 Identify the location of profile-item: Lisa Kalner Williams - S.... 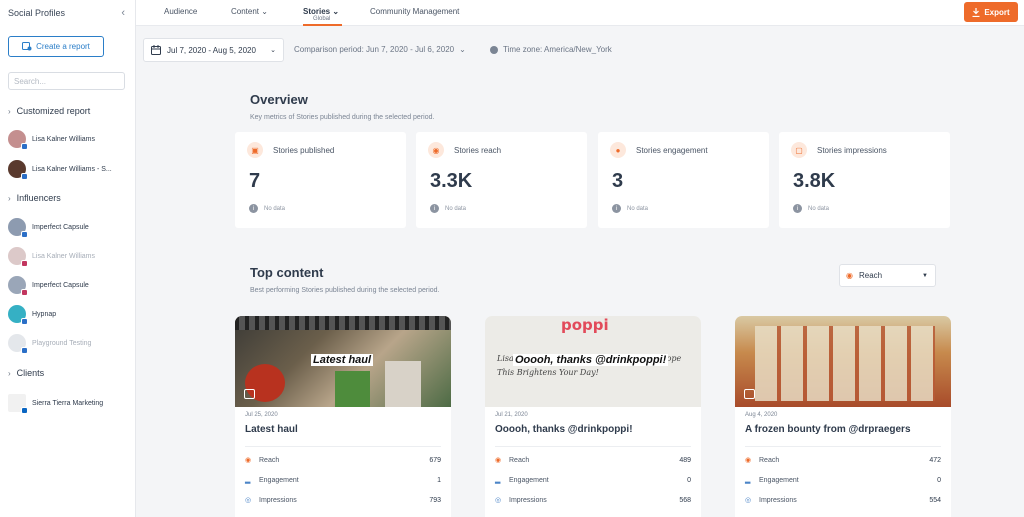
(70, 170).